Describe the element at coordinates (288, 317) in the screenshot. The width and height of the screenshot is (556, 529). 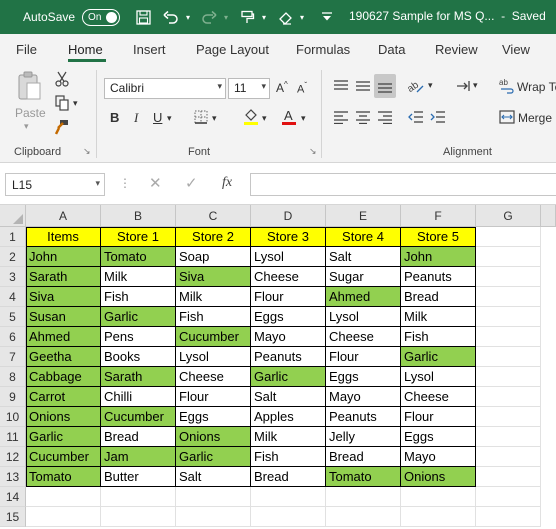
I see `cell-d5: Eggs` at that location.